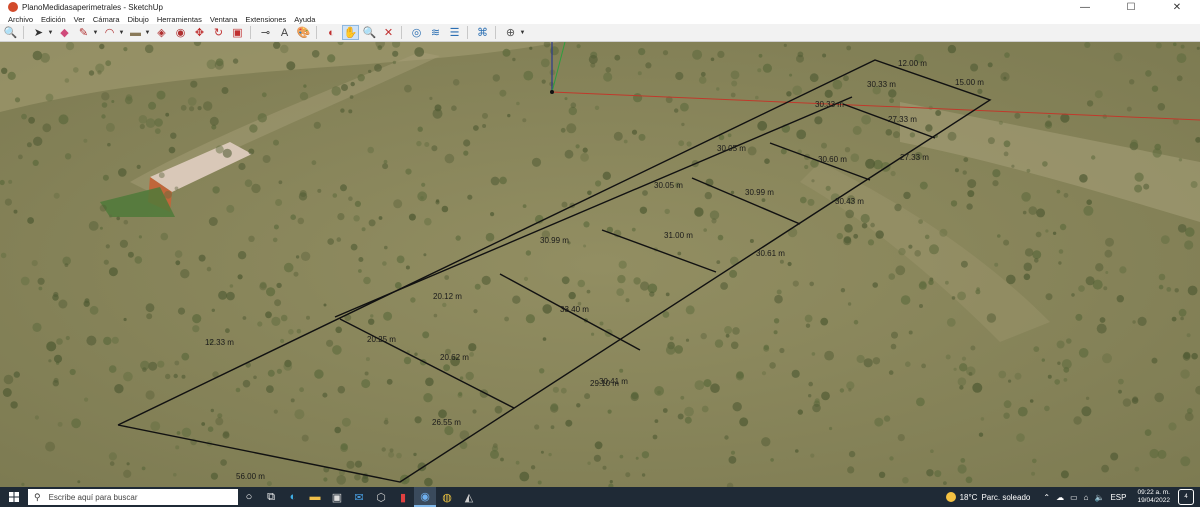 The height and width of the screenshot is (507, 1200). I want to click on cortana-icon: ○, so click(249, 497).